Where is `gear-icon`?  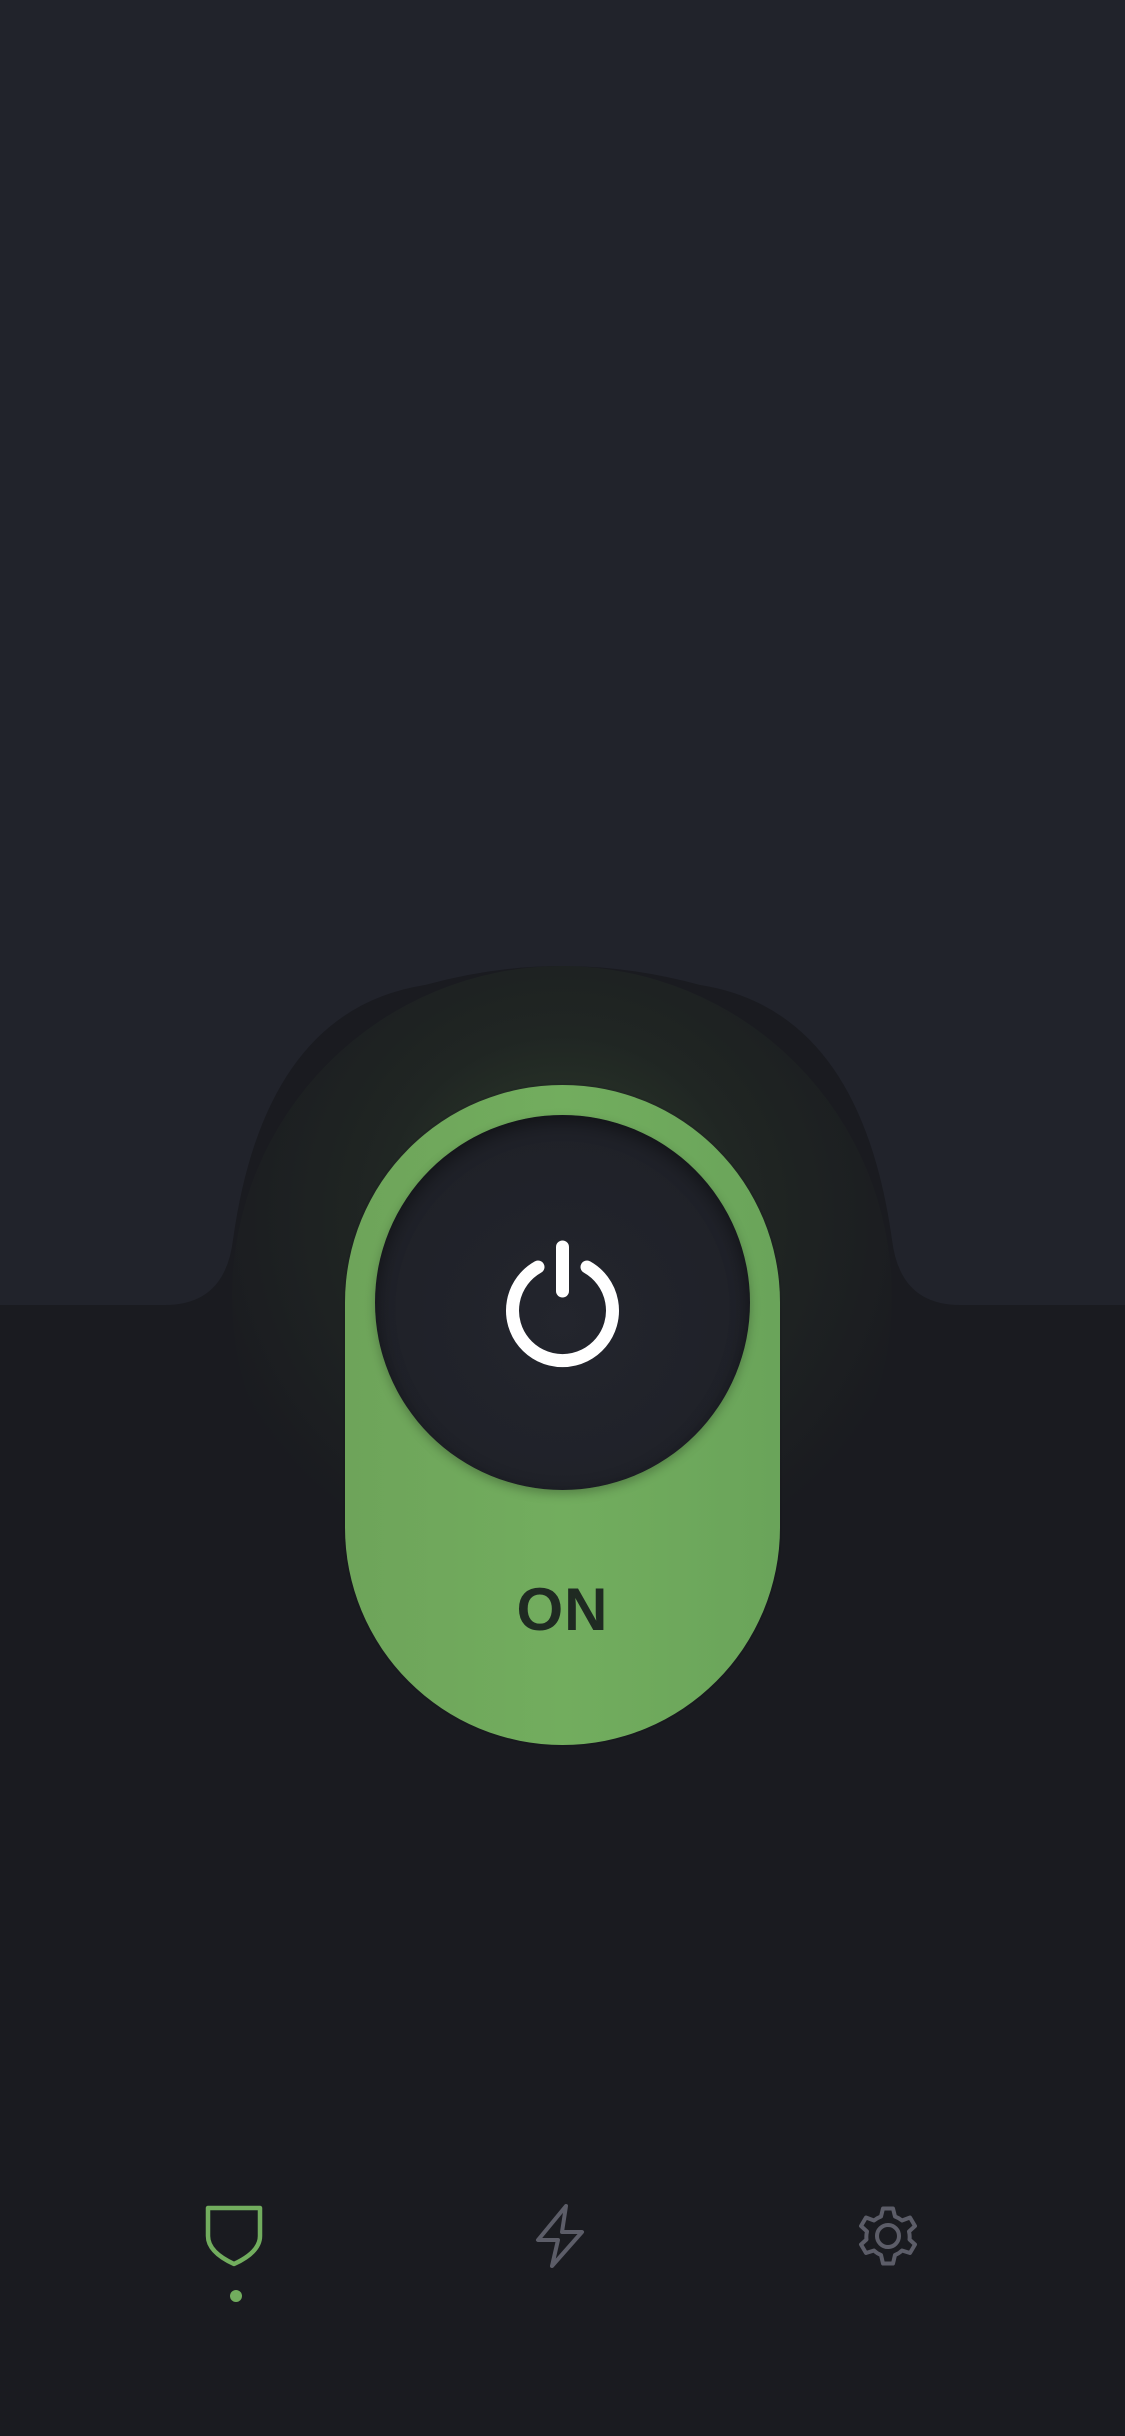 gear-icon is located at coordinates (888, 2236).